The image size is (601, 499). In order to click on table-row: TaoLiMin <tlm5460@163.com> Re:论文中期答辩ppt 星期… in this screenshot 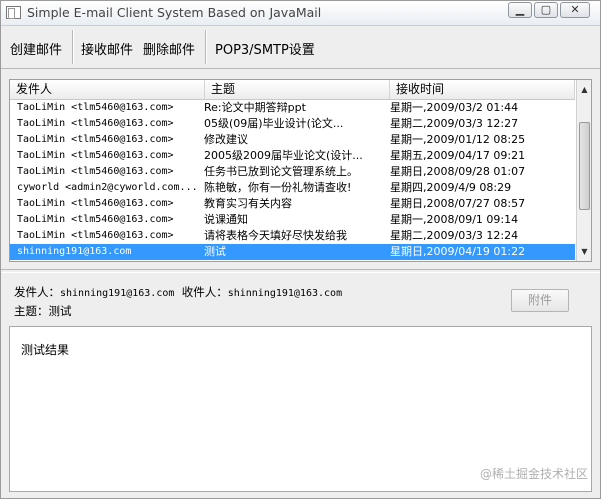, I will do `click(292, 108)`.